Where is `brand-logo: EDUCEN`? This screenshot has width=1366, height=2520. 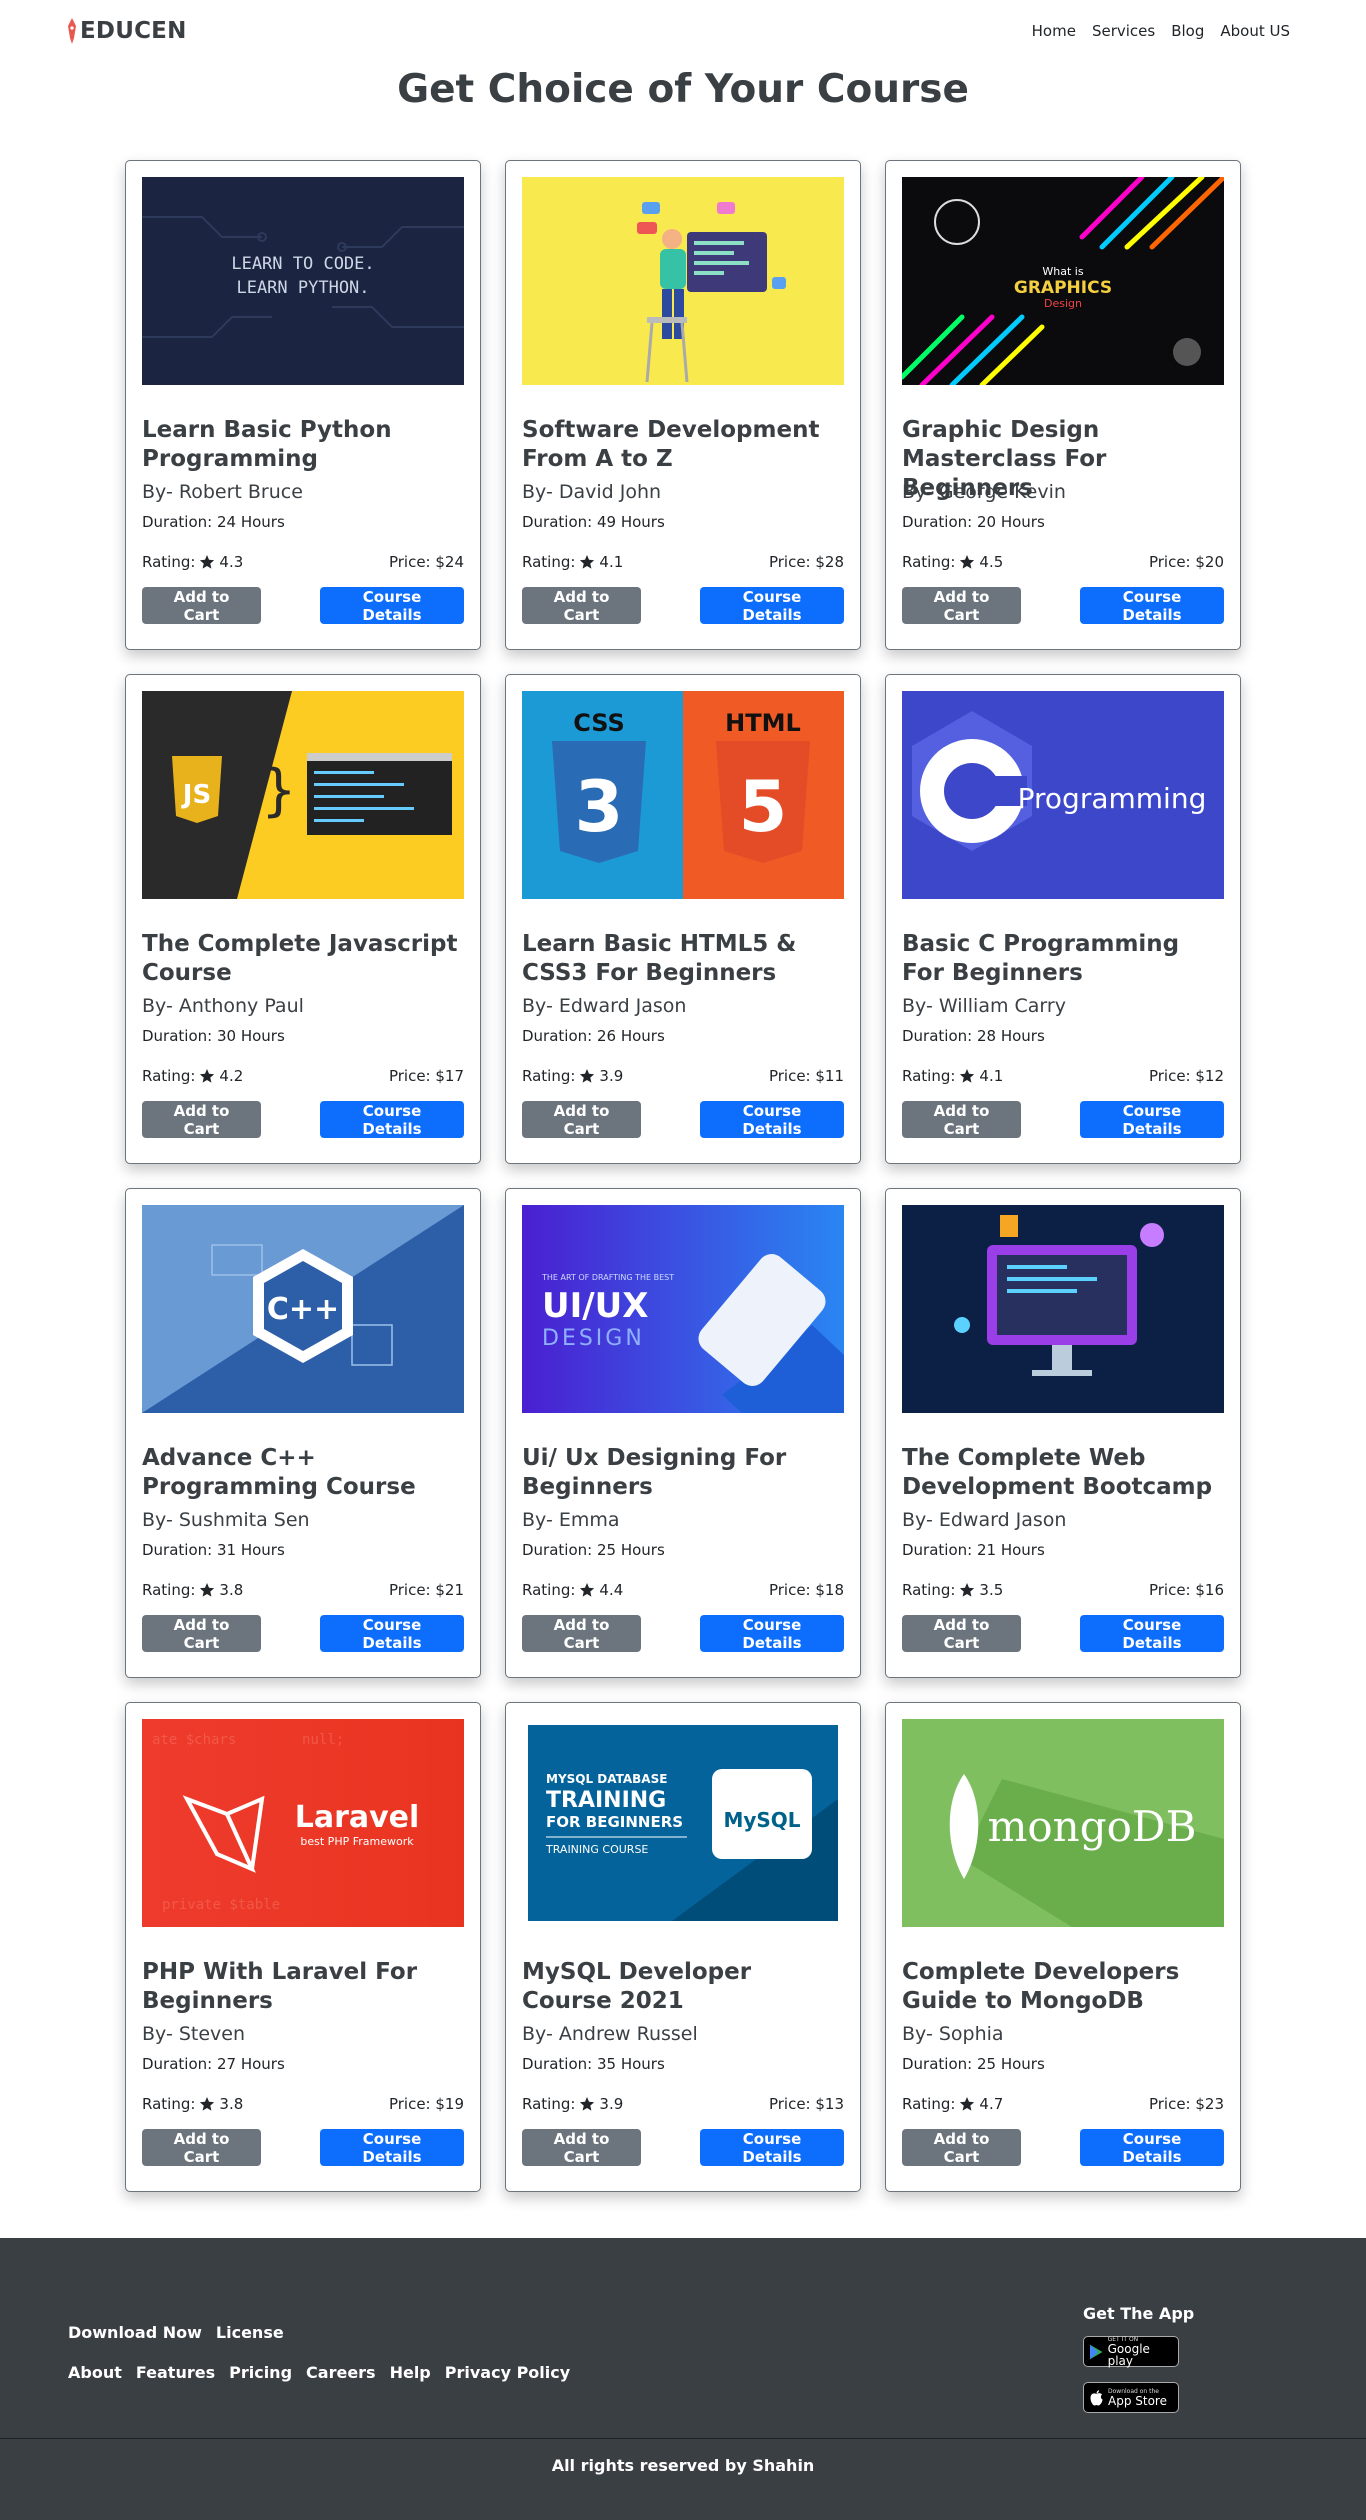 brand-logo: EDUCEN is located at coordinates (126, 31).